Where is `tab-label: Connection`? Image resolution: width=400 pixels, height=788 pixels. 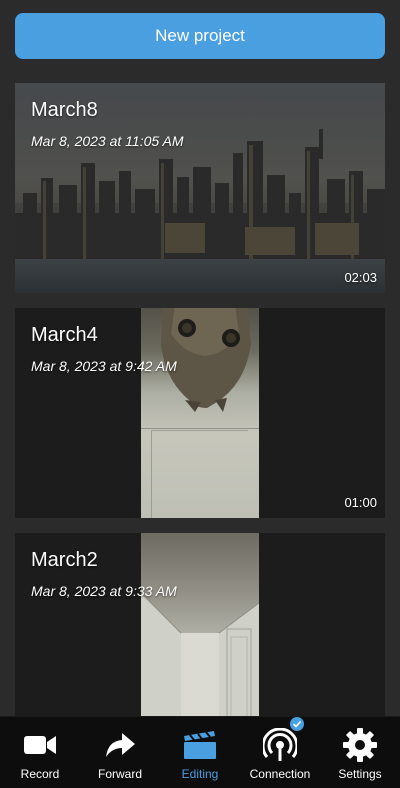
tab-label: Connection is located at coordinates (280, 774).